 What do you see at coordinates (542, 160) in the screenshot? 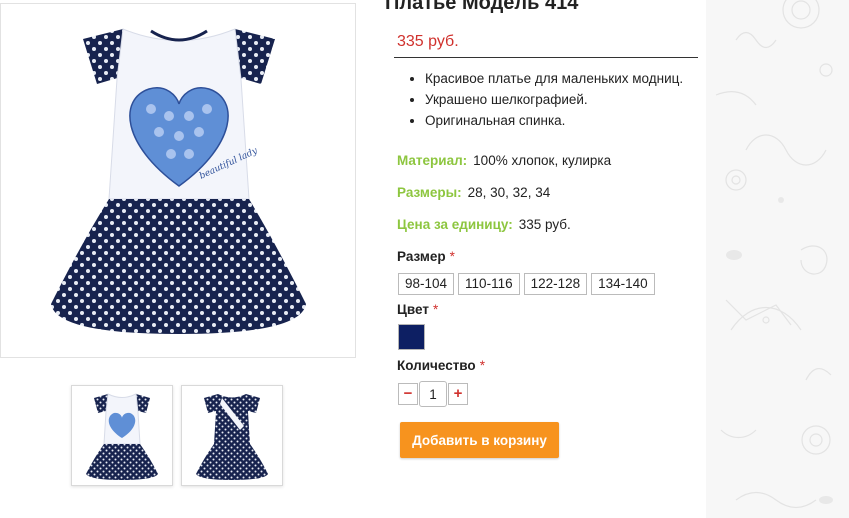
I see `spec-value: 100% хлопок, кулирка` at bounding box center [542, 160].